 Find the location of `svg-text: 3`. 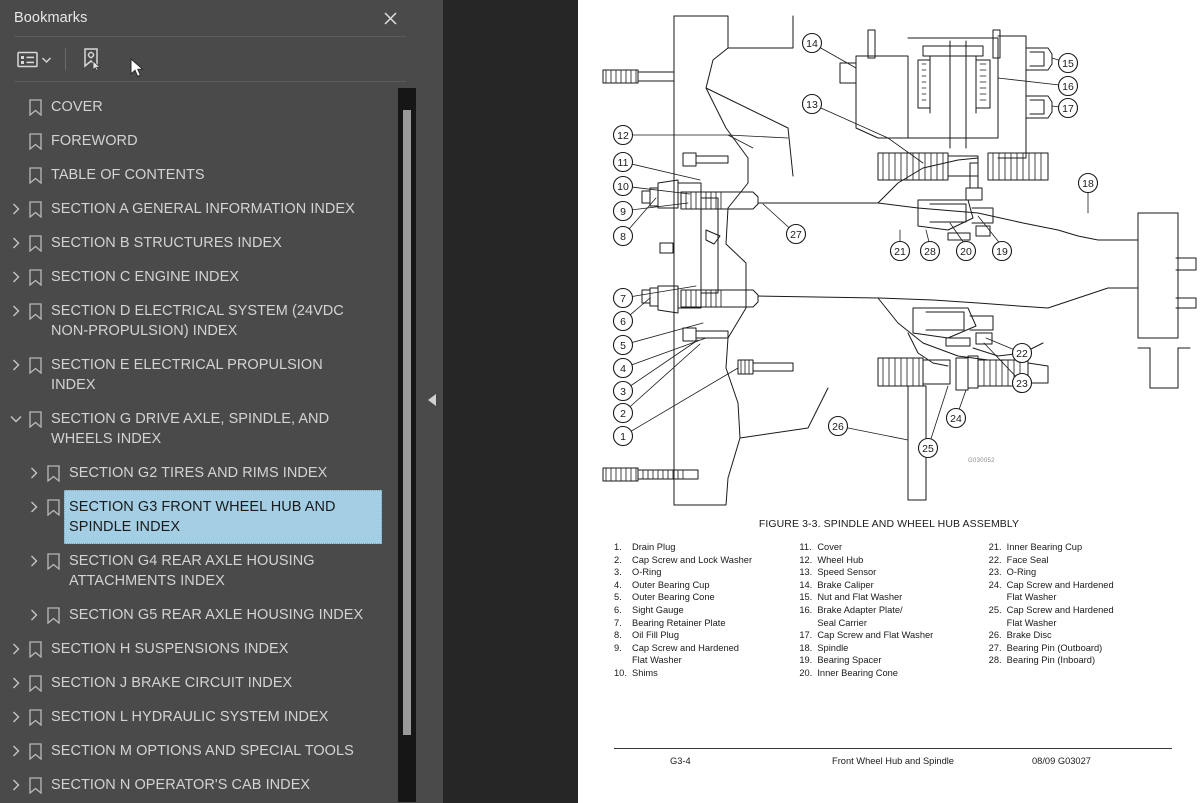

svg-text: 3 is located at coordinates (623, 392).